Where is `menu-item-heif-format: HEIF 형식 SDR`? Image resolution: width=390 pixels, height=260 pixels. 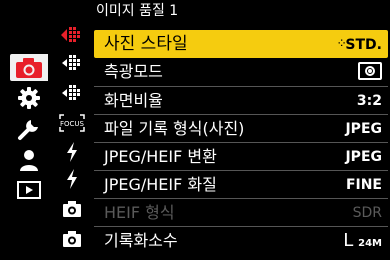 menu-item-heif-format: HEIF 형식 SDR is located at coordinates (241, 212).